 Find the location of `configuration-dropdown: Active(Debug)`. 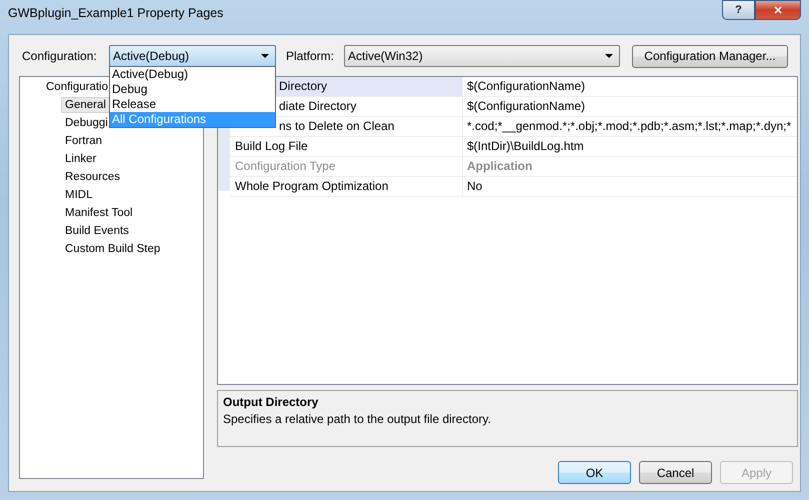

configuration-dropdown: Active(Debug) is located at coordinates (192, 56).